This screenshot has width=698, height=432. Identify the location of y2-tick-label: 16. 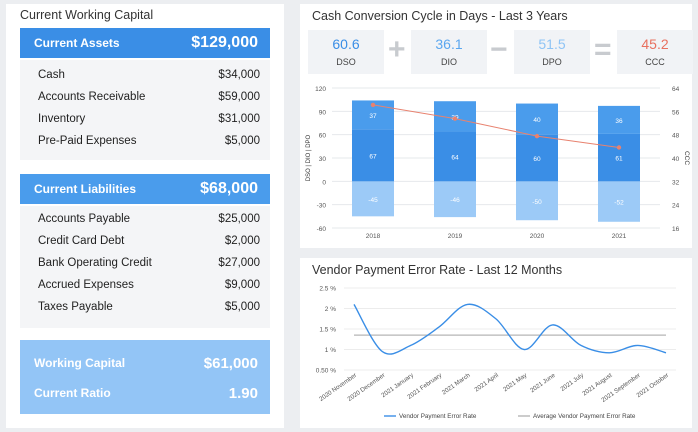
(676, 229).